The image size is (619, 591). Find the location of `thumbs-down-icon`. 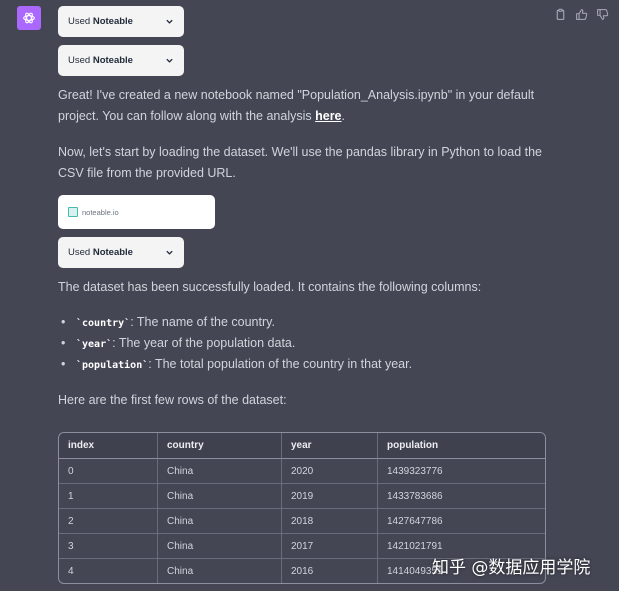

thumbs-down-icon is located at coordinates (602, 14).